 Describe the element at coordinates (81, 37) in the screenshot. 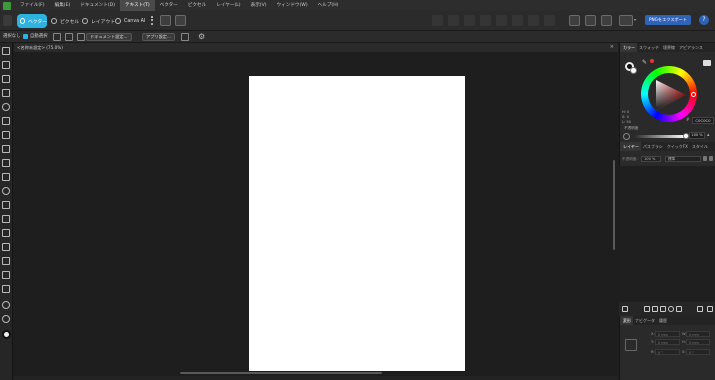

I see `select-subtract-icon` at that location.